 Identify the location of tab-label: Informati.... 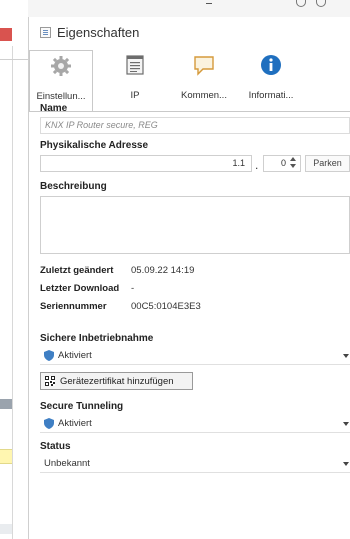
(271, 95).